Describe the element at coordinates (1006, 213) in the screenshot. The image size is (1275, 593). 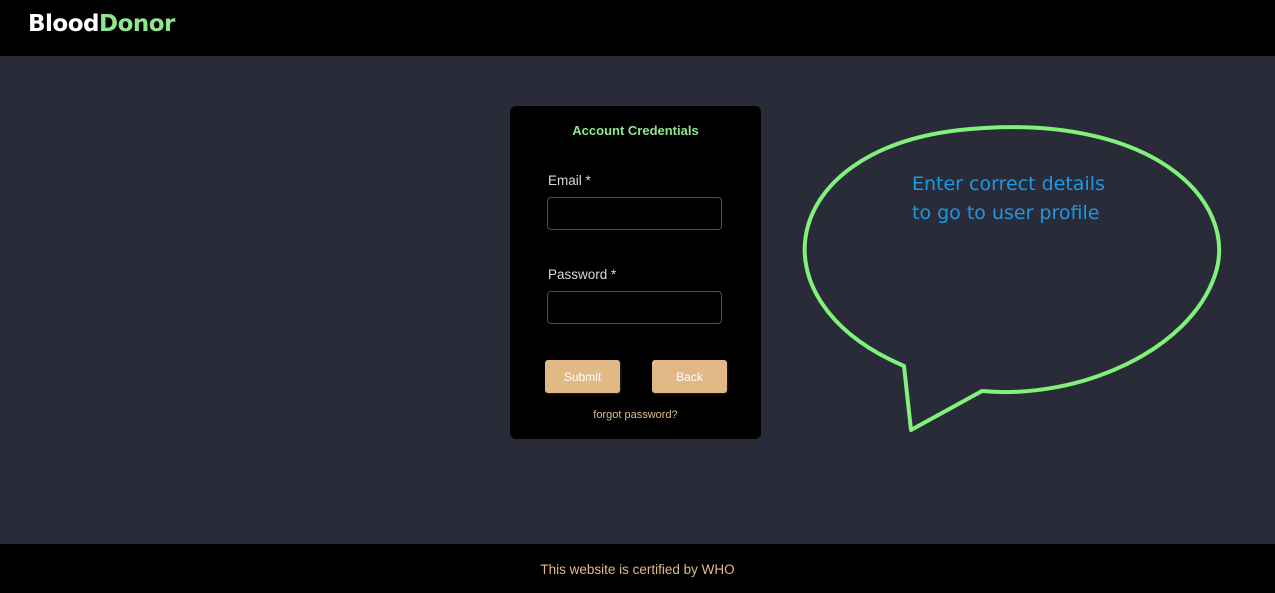
I see `callout-line-2: to go to user profile` at that location.